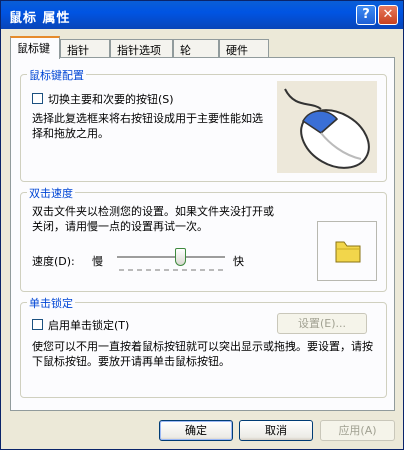 This screenshot has height=450, width=404. What do you see at coordinates (56, 75) in the screenshot?
I see `button-config-title: 鼠标键配置` at bounding box center [56, 75].